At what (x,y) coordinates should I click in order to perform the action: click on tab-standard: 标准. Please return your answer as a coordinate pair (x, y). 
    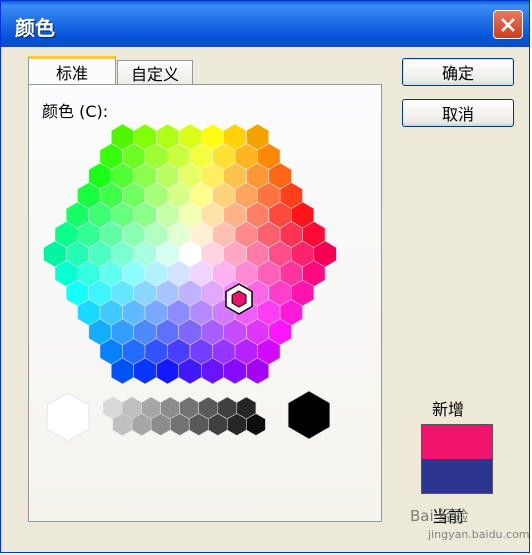
    Looking at the image, I should click on (72, 70).